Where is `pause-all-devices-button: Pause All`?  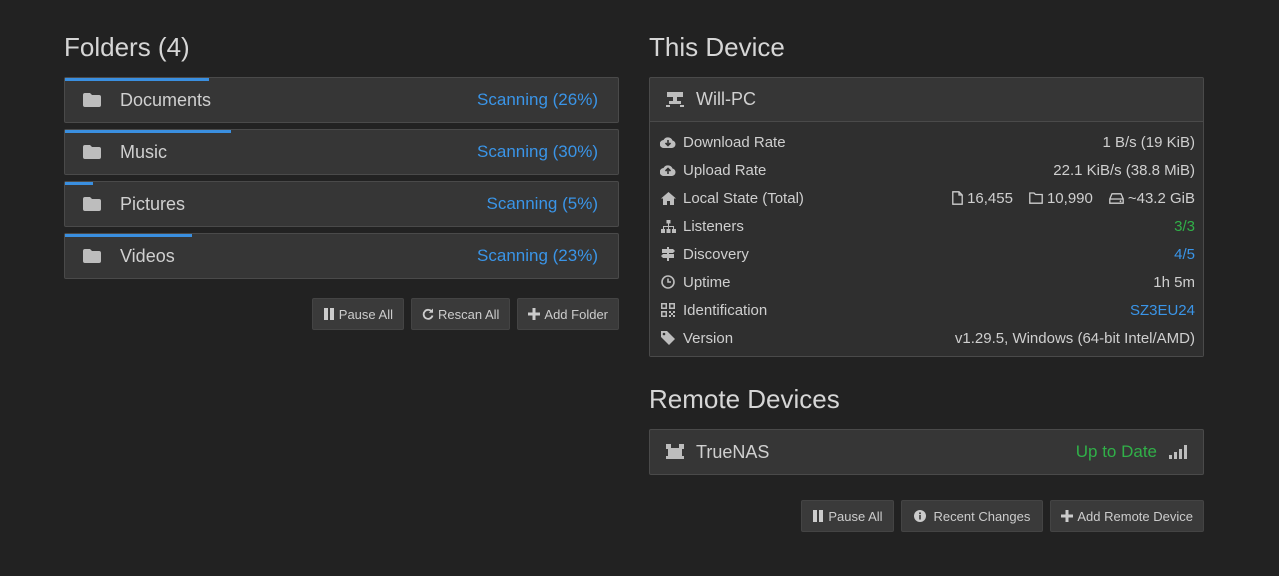
pause-all-devices-button: Pause All is located at coordinates (847, 516).